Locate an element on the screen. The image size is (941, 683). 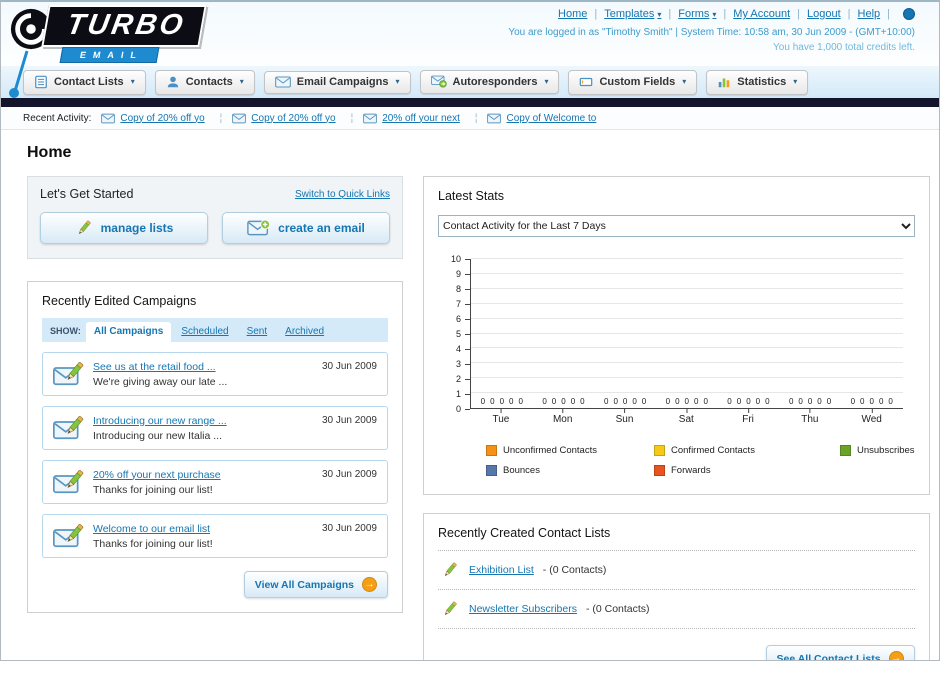
contact-list-item: Newsletter Subscribers - (0 Contacts) is located at coordinates (676, 608).